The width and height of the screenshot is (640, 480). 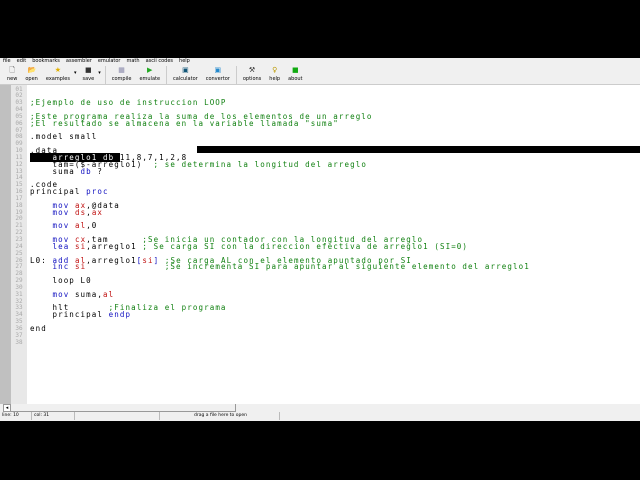 What do you see at coordinates (218, 73) in the screenshot?
I see `convertor-button: ▣ convertor` at bounding box center [218, 73].